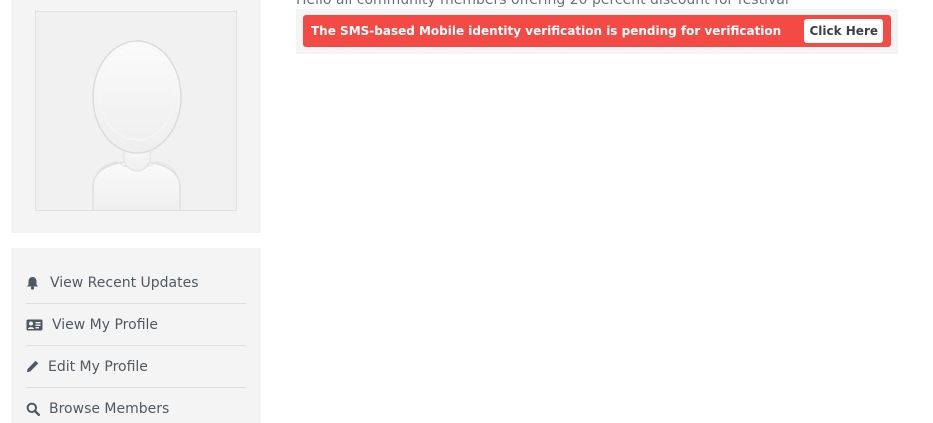 This screenshot has width=933, height=423. I want to click on sidebar-item-label: Edit My Profile, so click(98, 366).